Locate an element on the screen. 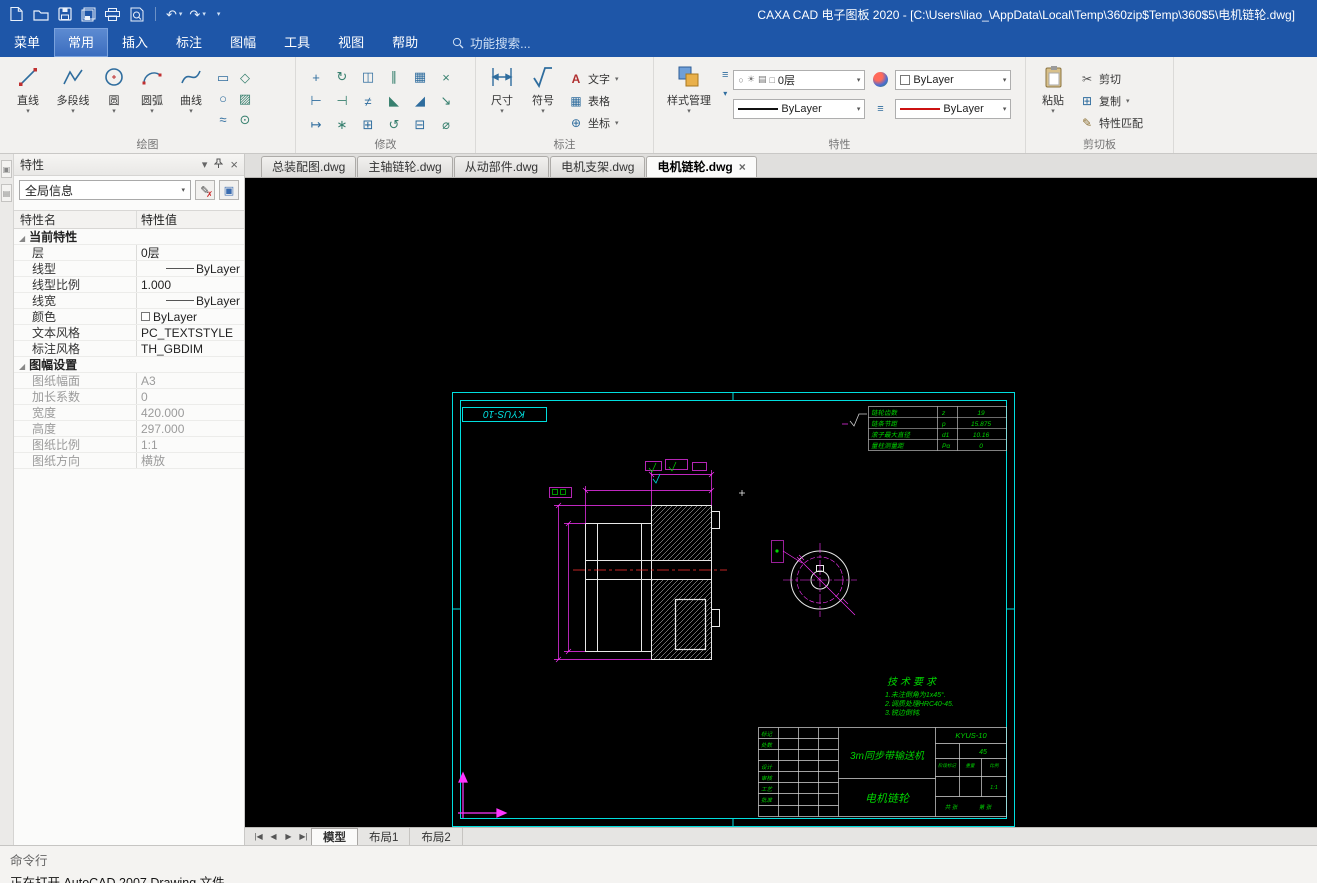 The image size is (1317, 883). paste-button: 粘贴 ▾ is located at coordinates (1053, 89).